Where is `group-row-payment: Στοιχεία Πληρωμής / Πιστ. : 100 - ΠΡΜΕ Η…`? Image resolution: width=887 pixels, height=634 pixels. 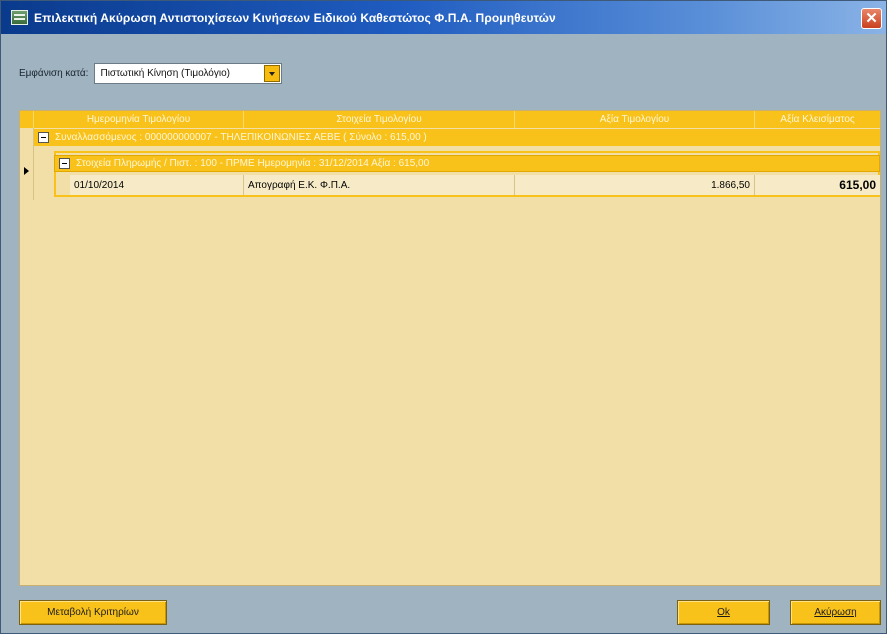 group-row-payment: Στοιχεία Πληρωμής / Πιστ. : 100 - ΠΡΜΕ Η… is located at coordinates (467, 163).